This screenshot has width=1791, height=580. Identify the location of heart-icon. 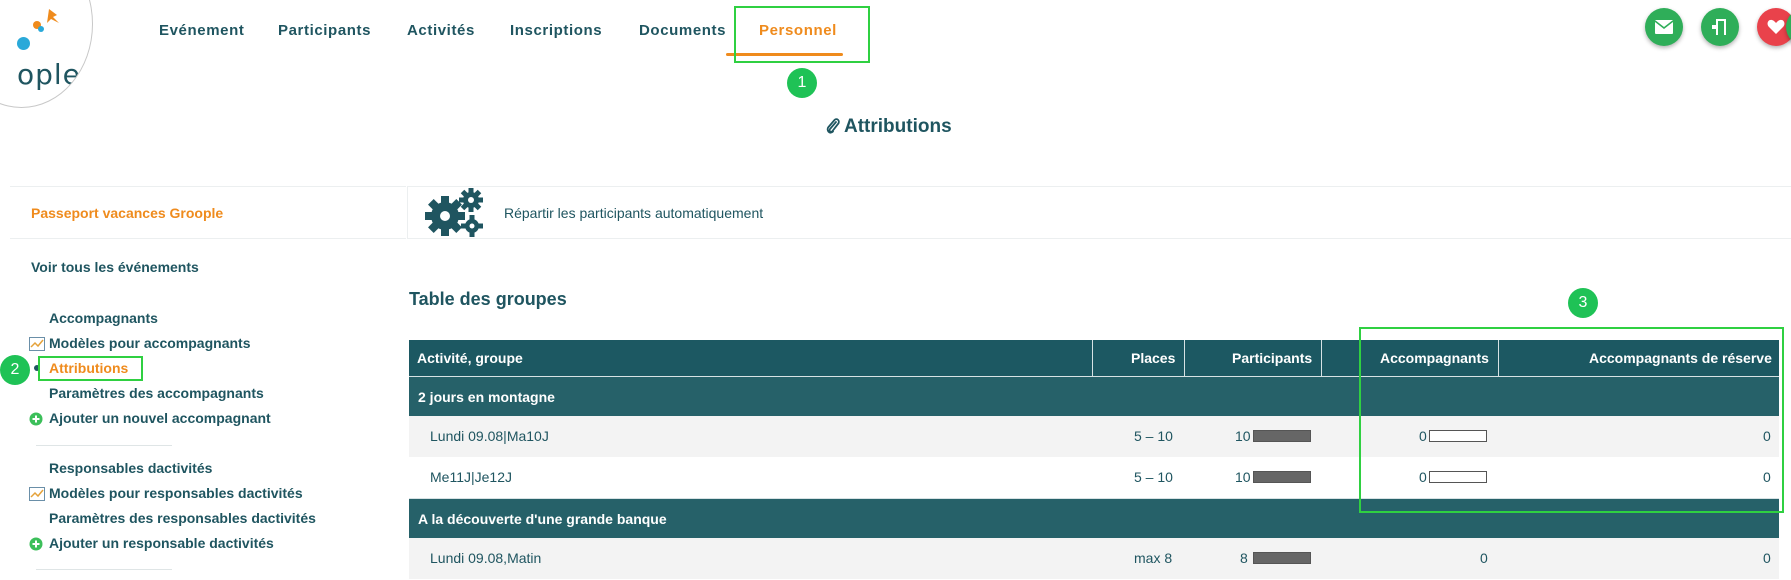
(1776, 26).